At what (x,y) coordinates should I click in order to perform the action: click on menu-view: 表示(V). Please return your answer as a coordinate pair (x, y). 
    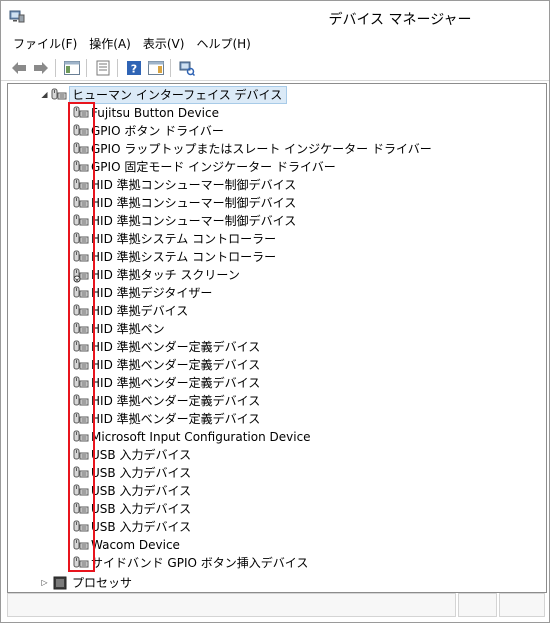
    Looking at the image, I should click on (164, 44).